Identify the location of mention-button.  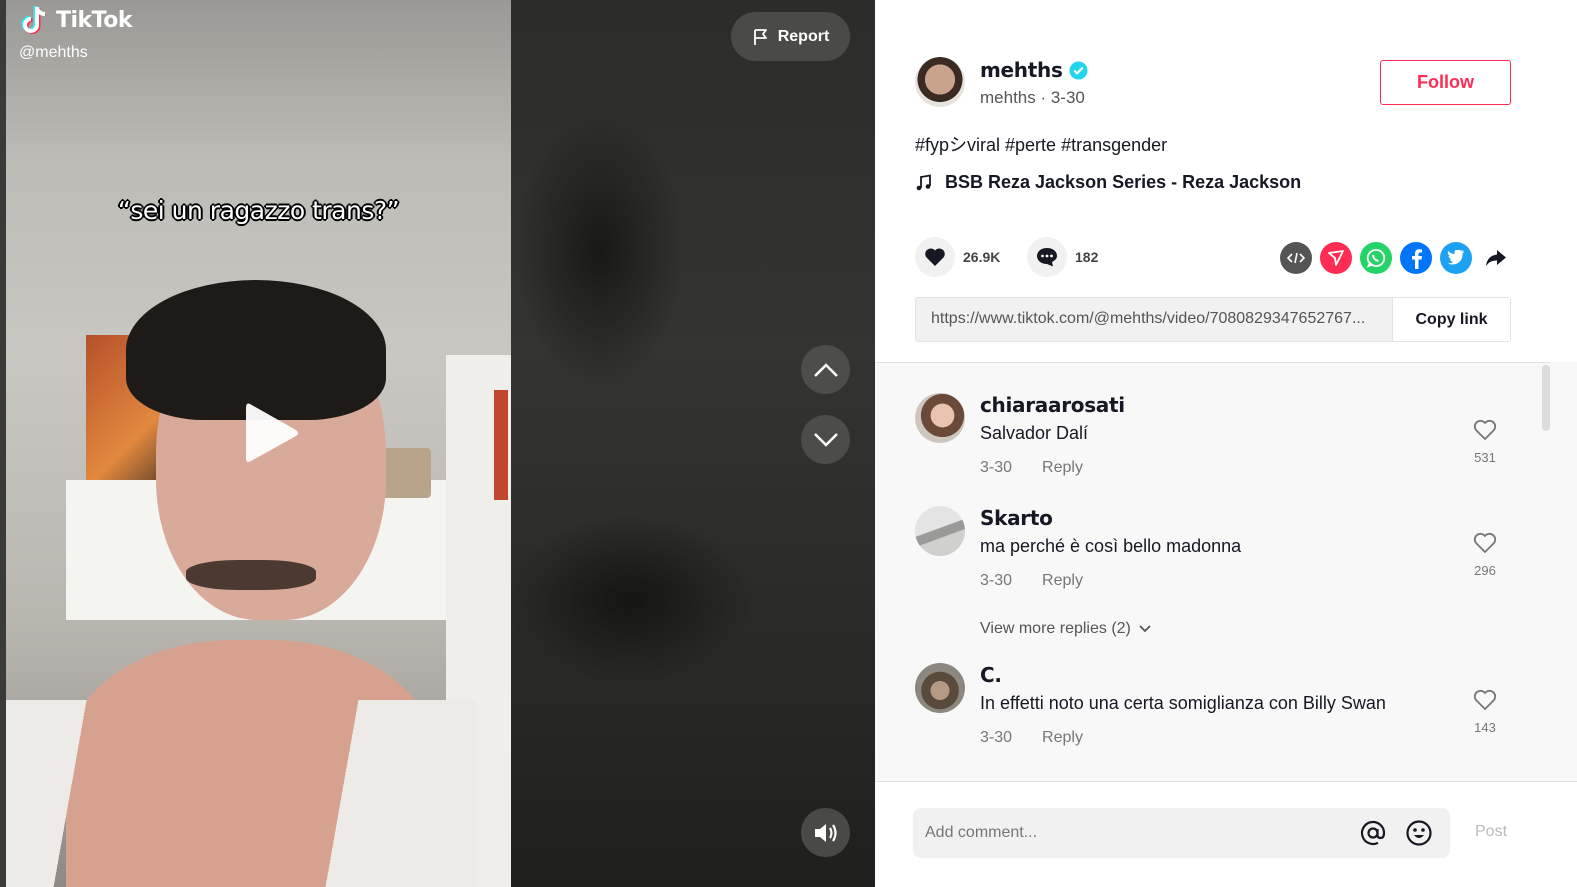
(1373, 833).